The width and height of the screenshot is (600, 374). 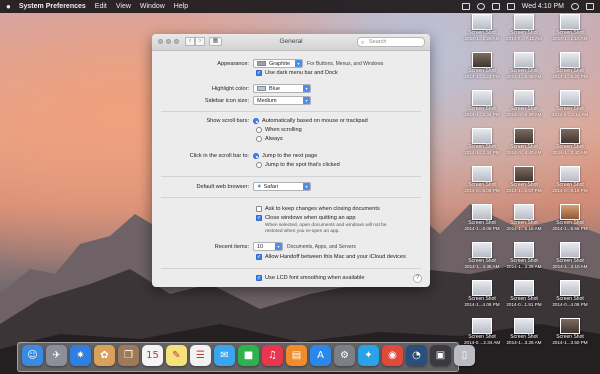 I want to click on jump-next-radio, so click(x=256, y=156).